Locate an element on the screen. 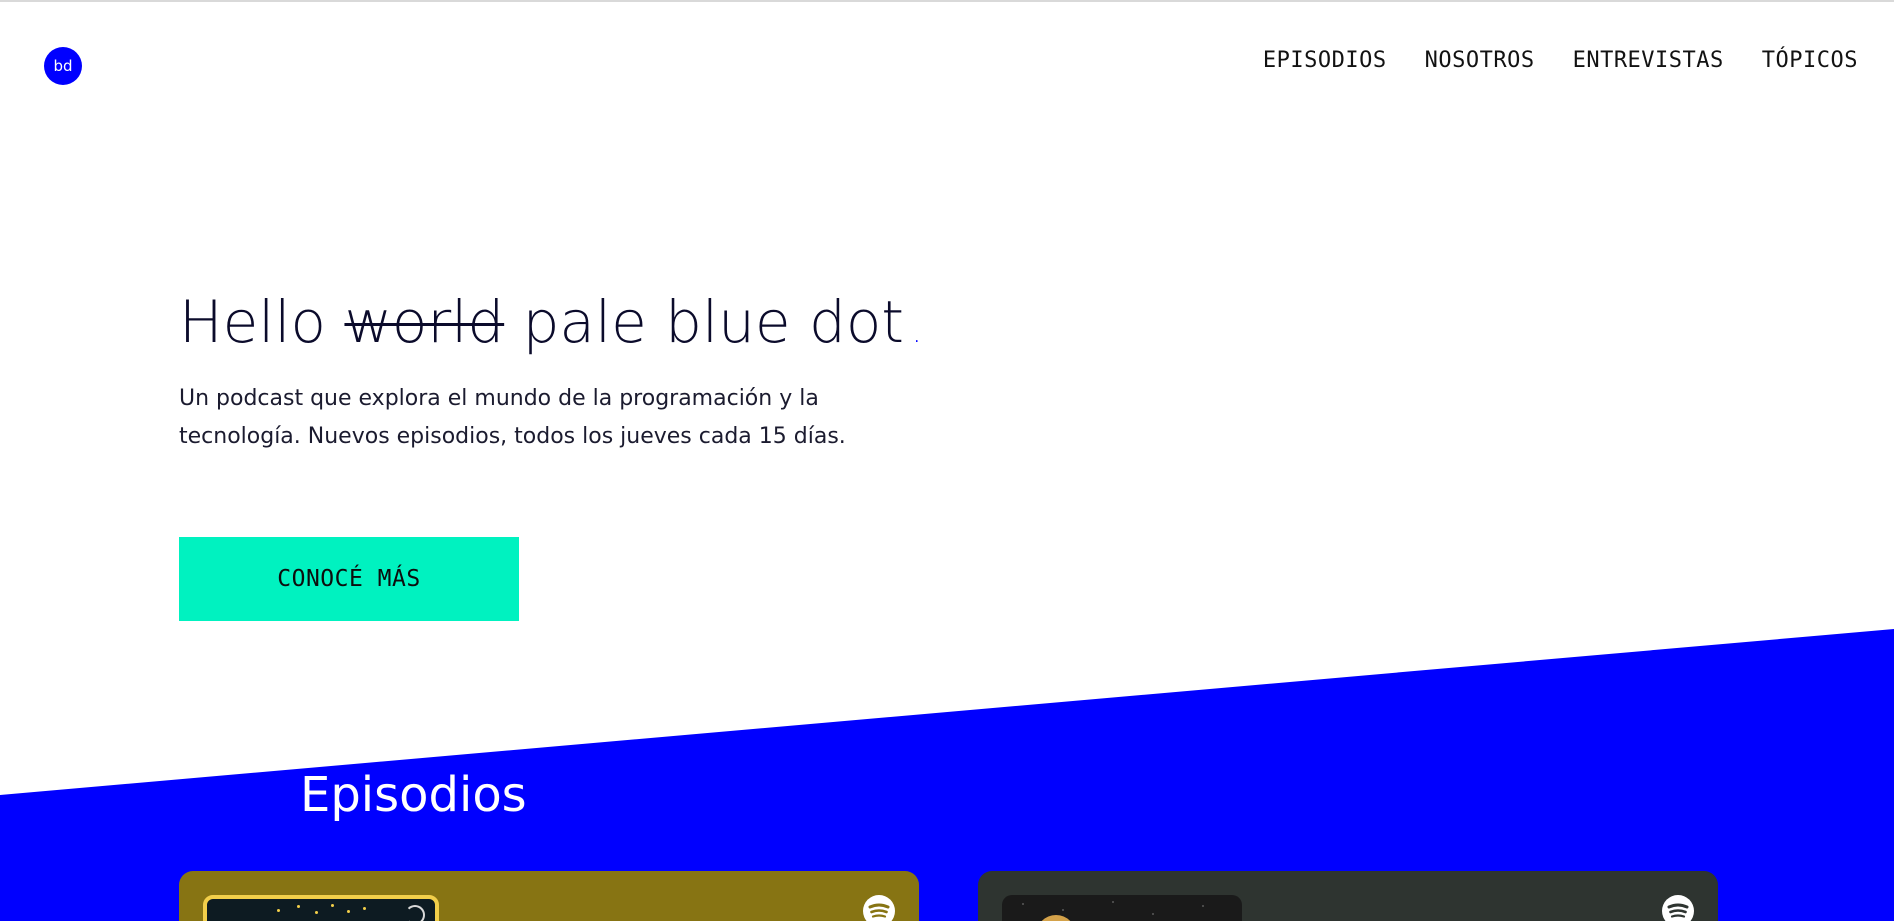  episodes-section-title: Episodios is located at coordinates (413, 795).